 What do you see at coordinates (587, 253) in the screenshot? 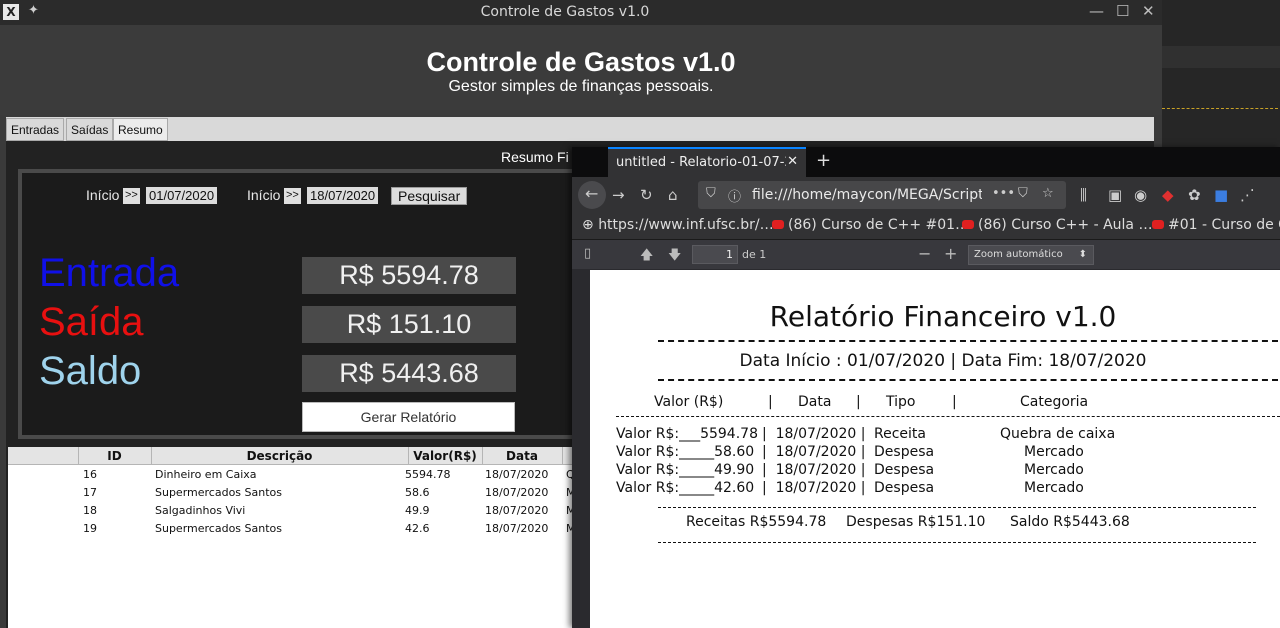
I see `toggle-sidebar-icon: ▯` at bounding box center [587, 253].